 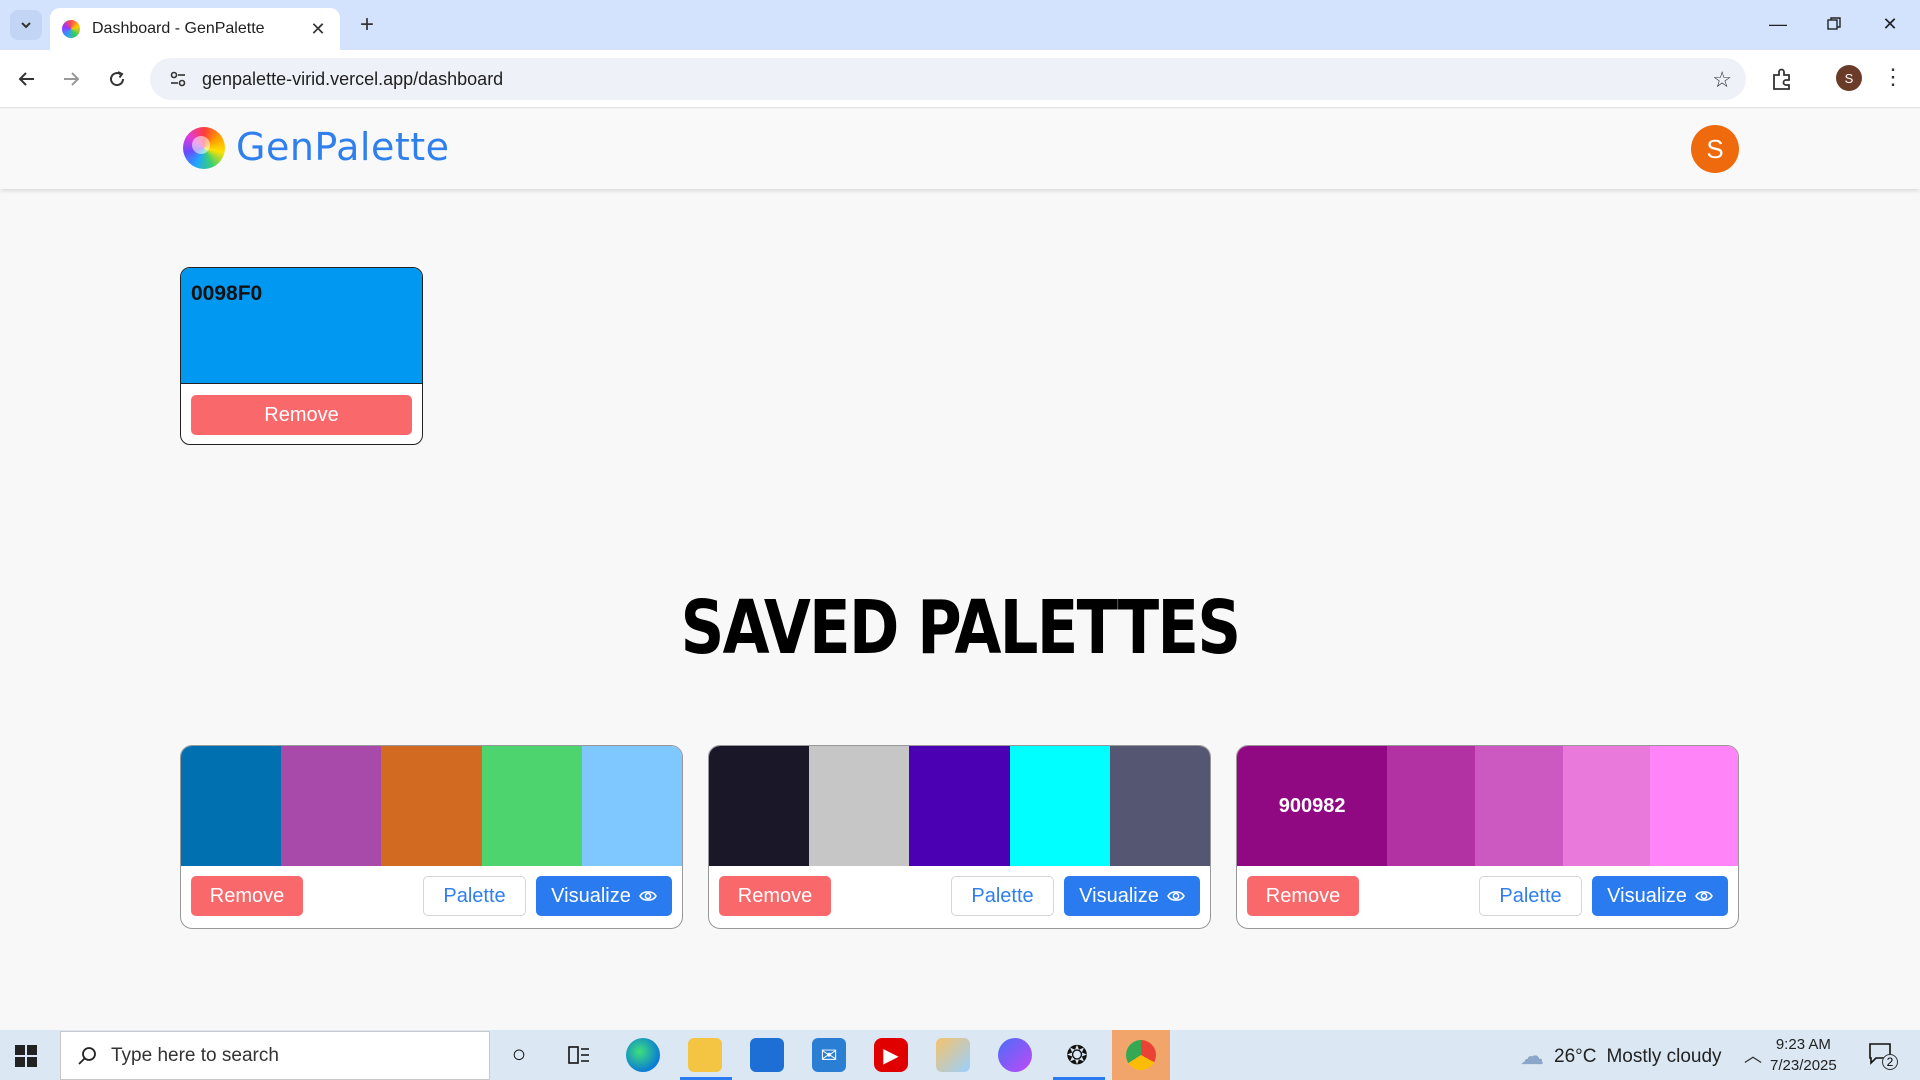 I want to click on tab-title: Dashboard - GenPalette, so click(x=178, y=28).